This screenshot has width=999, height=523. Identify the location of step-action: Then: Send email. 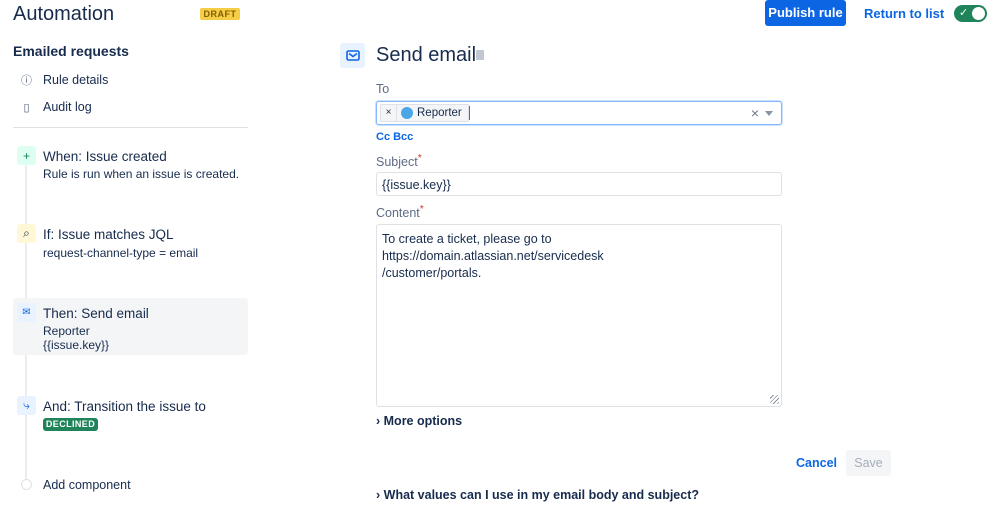
(96, 313).